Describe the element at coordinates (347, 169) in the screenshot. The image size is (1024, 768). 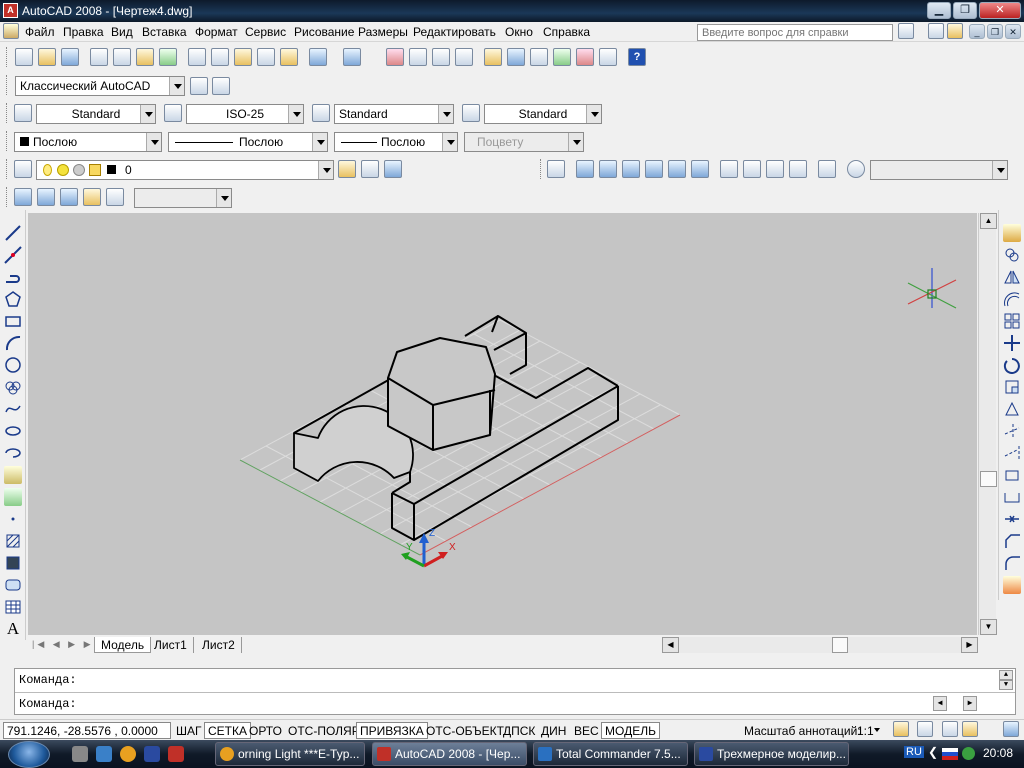
I see `make-current-layer-icon` at that location.